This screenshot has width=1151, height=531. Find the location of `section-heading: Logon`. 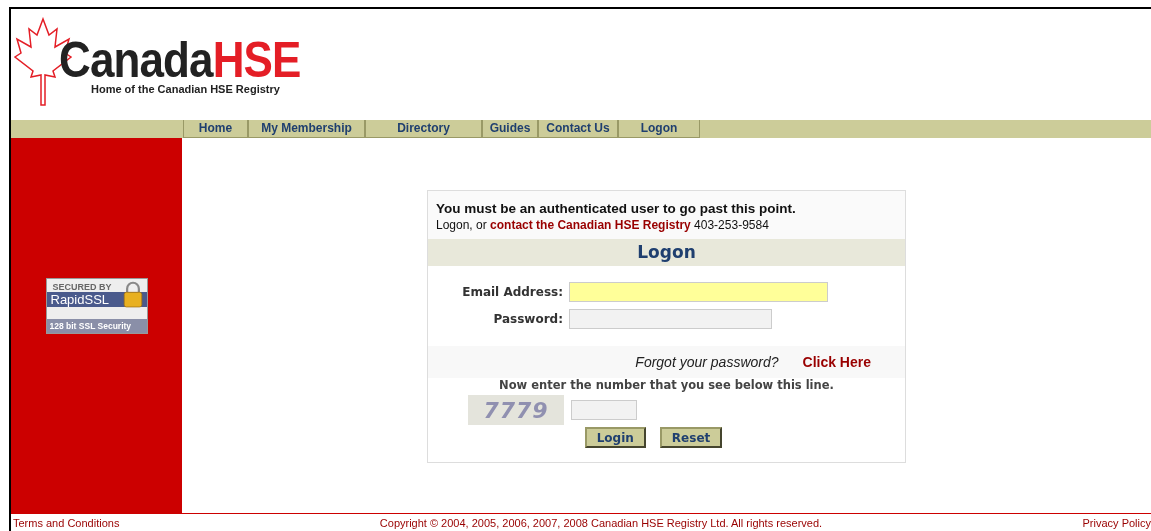

section-heading: Logon is located at coordinates (666, 252).